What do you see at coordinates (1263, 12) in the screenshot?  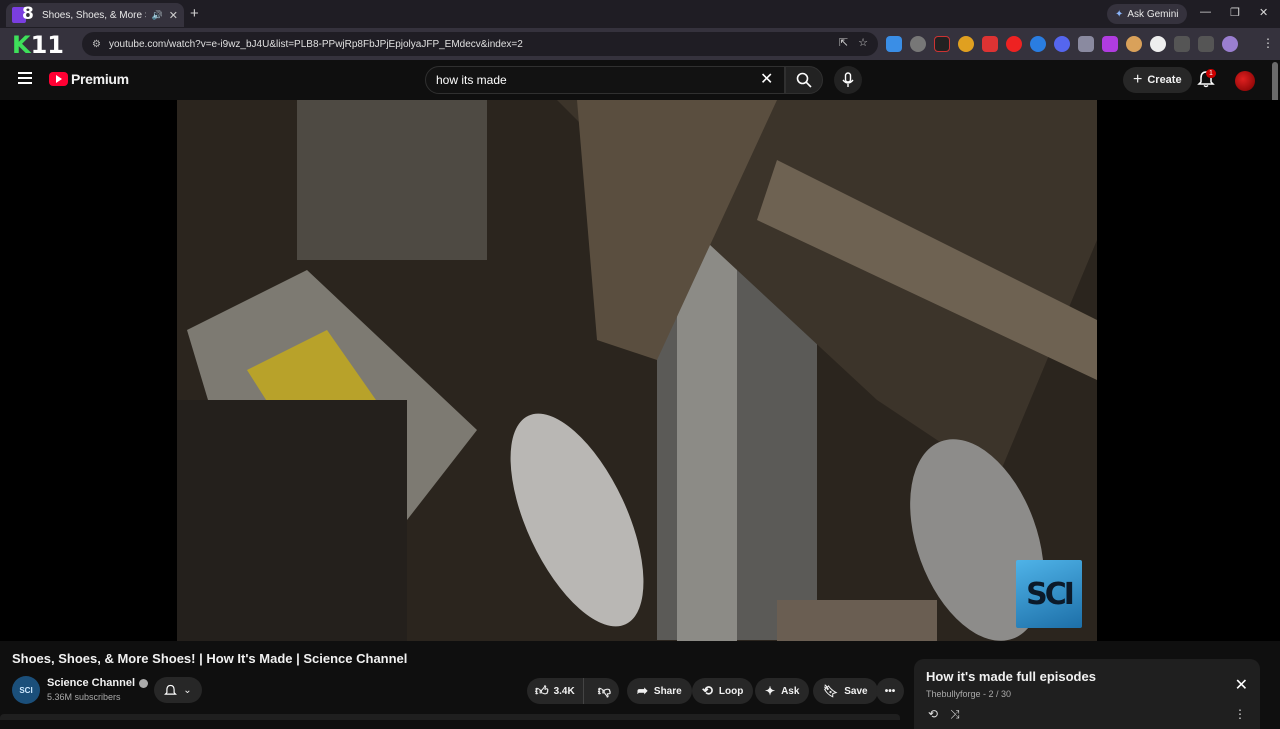 I see `window-close-icon: ✕` at bounding box center [1263, 12].